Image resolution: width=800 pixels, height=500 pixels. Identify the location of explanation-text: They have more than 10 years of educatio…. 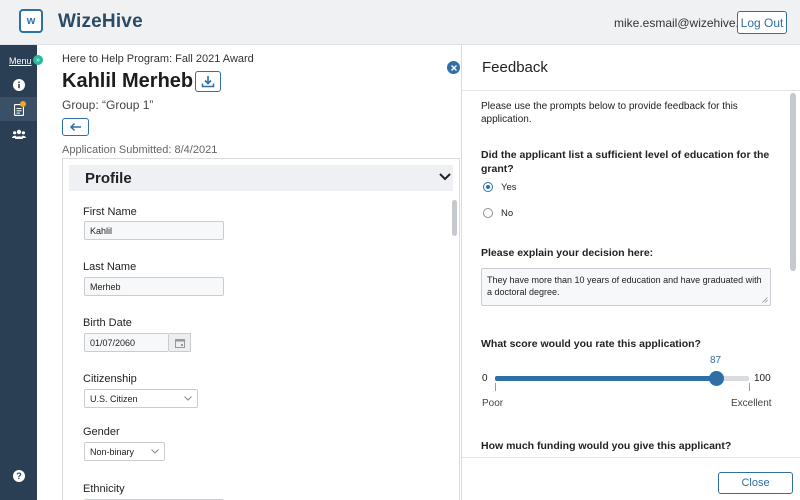
(624, 286).